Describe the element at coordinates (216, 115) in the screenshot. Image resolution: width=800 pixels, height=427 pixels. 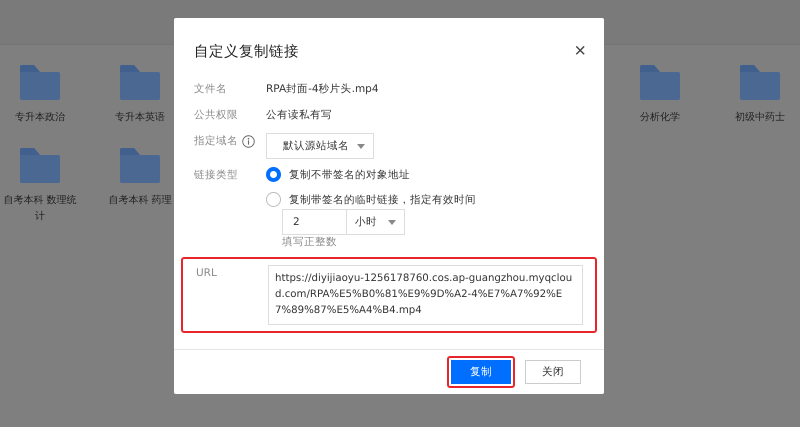
I see `field-label: 公共权限` at that location.